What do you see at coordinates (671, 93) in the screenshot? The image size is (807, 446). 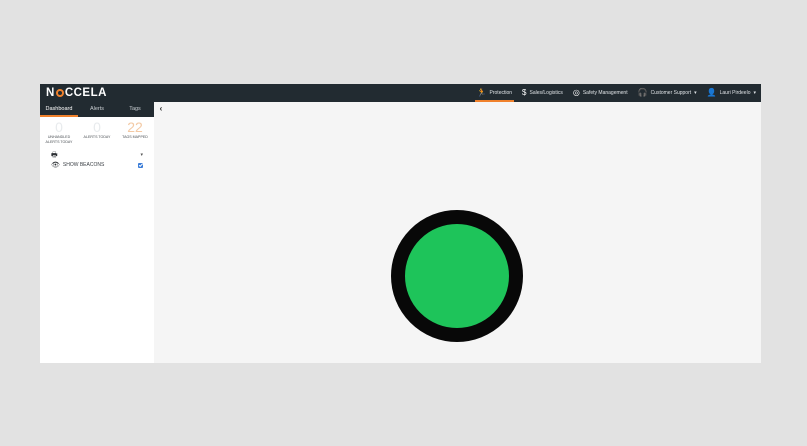 I see `nav-label: Customer Support` at bounding box center [671, 93].